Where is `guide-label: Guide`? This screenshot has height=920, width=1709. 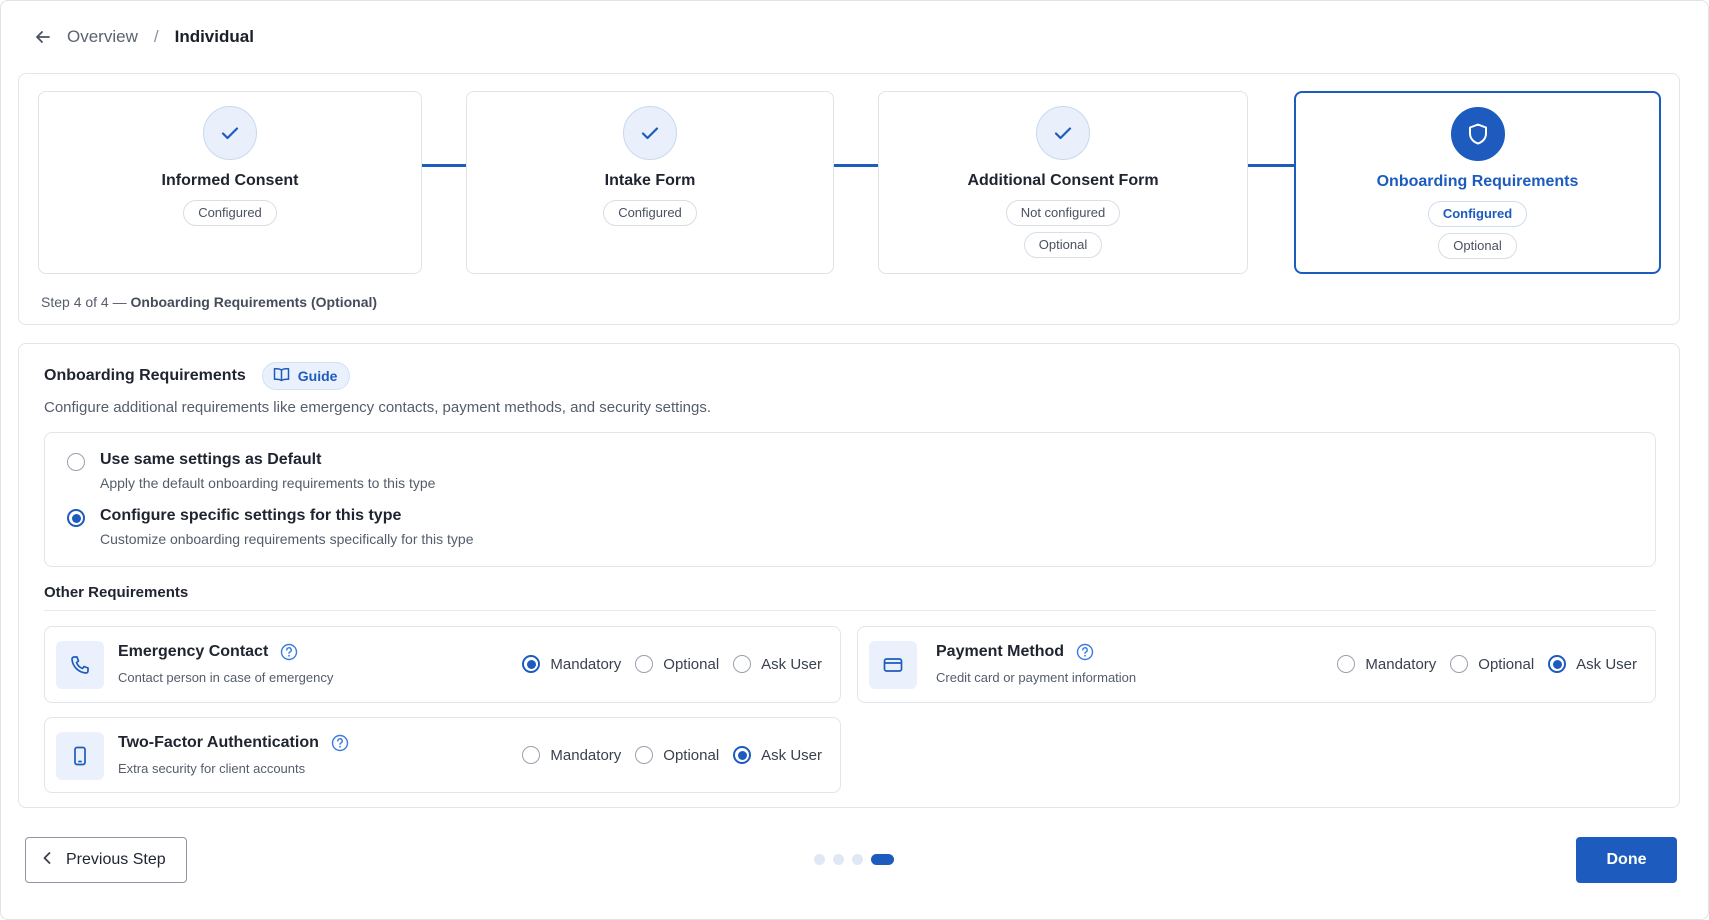
guide-label: Guide is located at coordinates (317, 376).